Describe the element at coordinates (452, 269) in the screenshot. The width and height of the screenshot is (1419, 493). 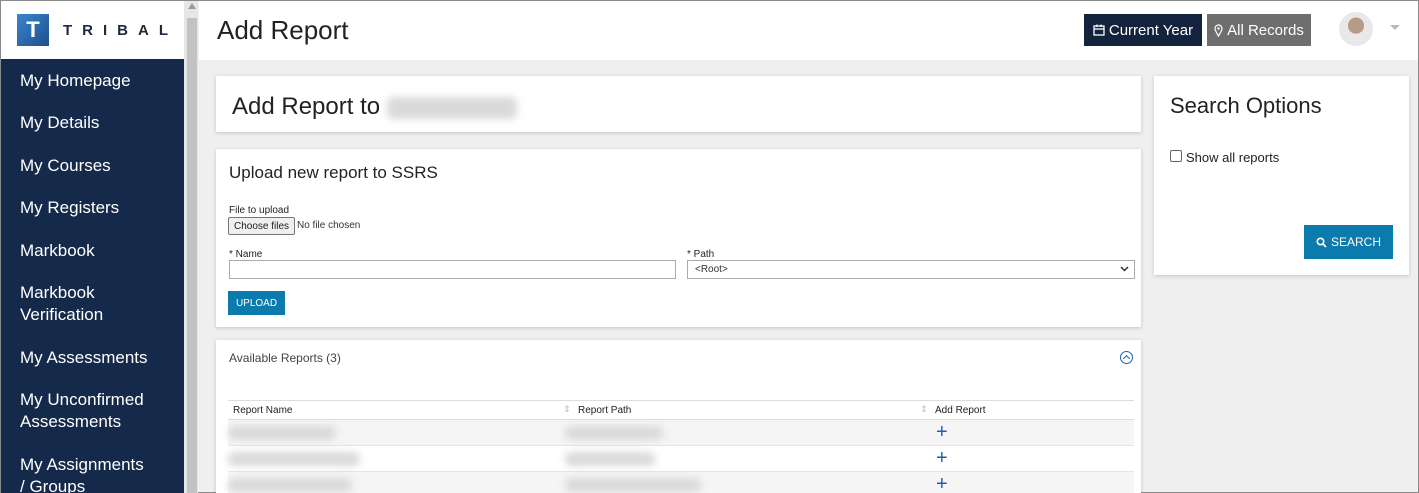
I see `name-input` at that location.